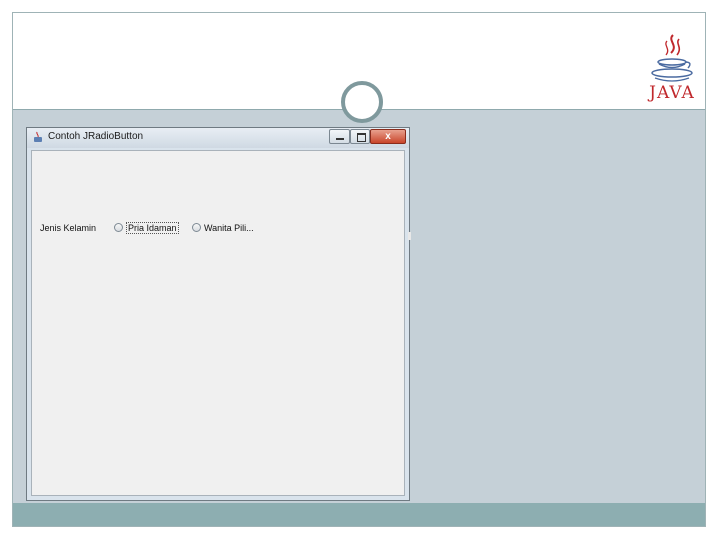 This screenshot has width=720, height=540. I want to click on java-app-icon, so click(38, 137).